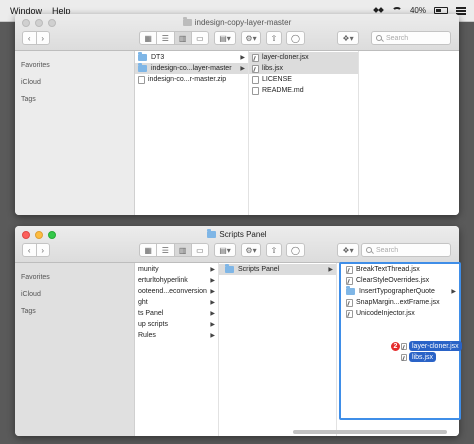 This screenshot has width=474, height=444. What do you see at coordinates (419, 357) in the screenshot?
I see `drag-item: libs.jsx` at bounding box center [419, 357].